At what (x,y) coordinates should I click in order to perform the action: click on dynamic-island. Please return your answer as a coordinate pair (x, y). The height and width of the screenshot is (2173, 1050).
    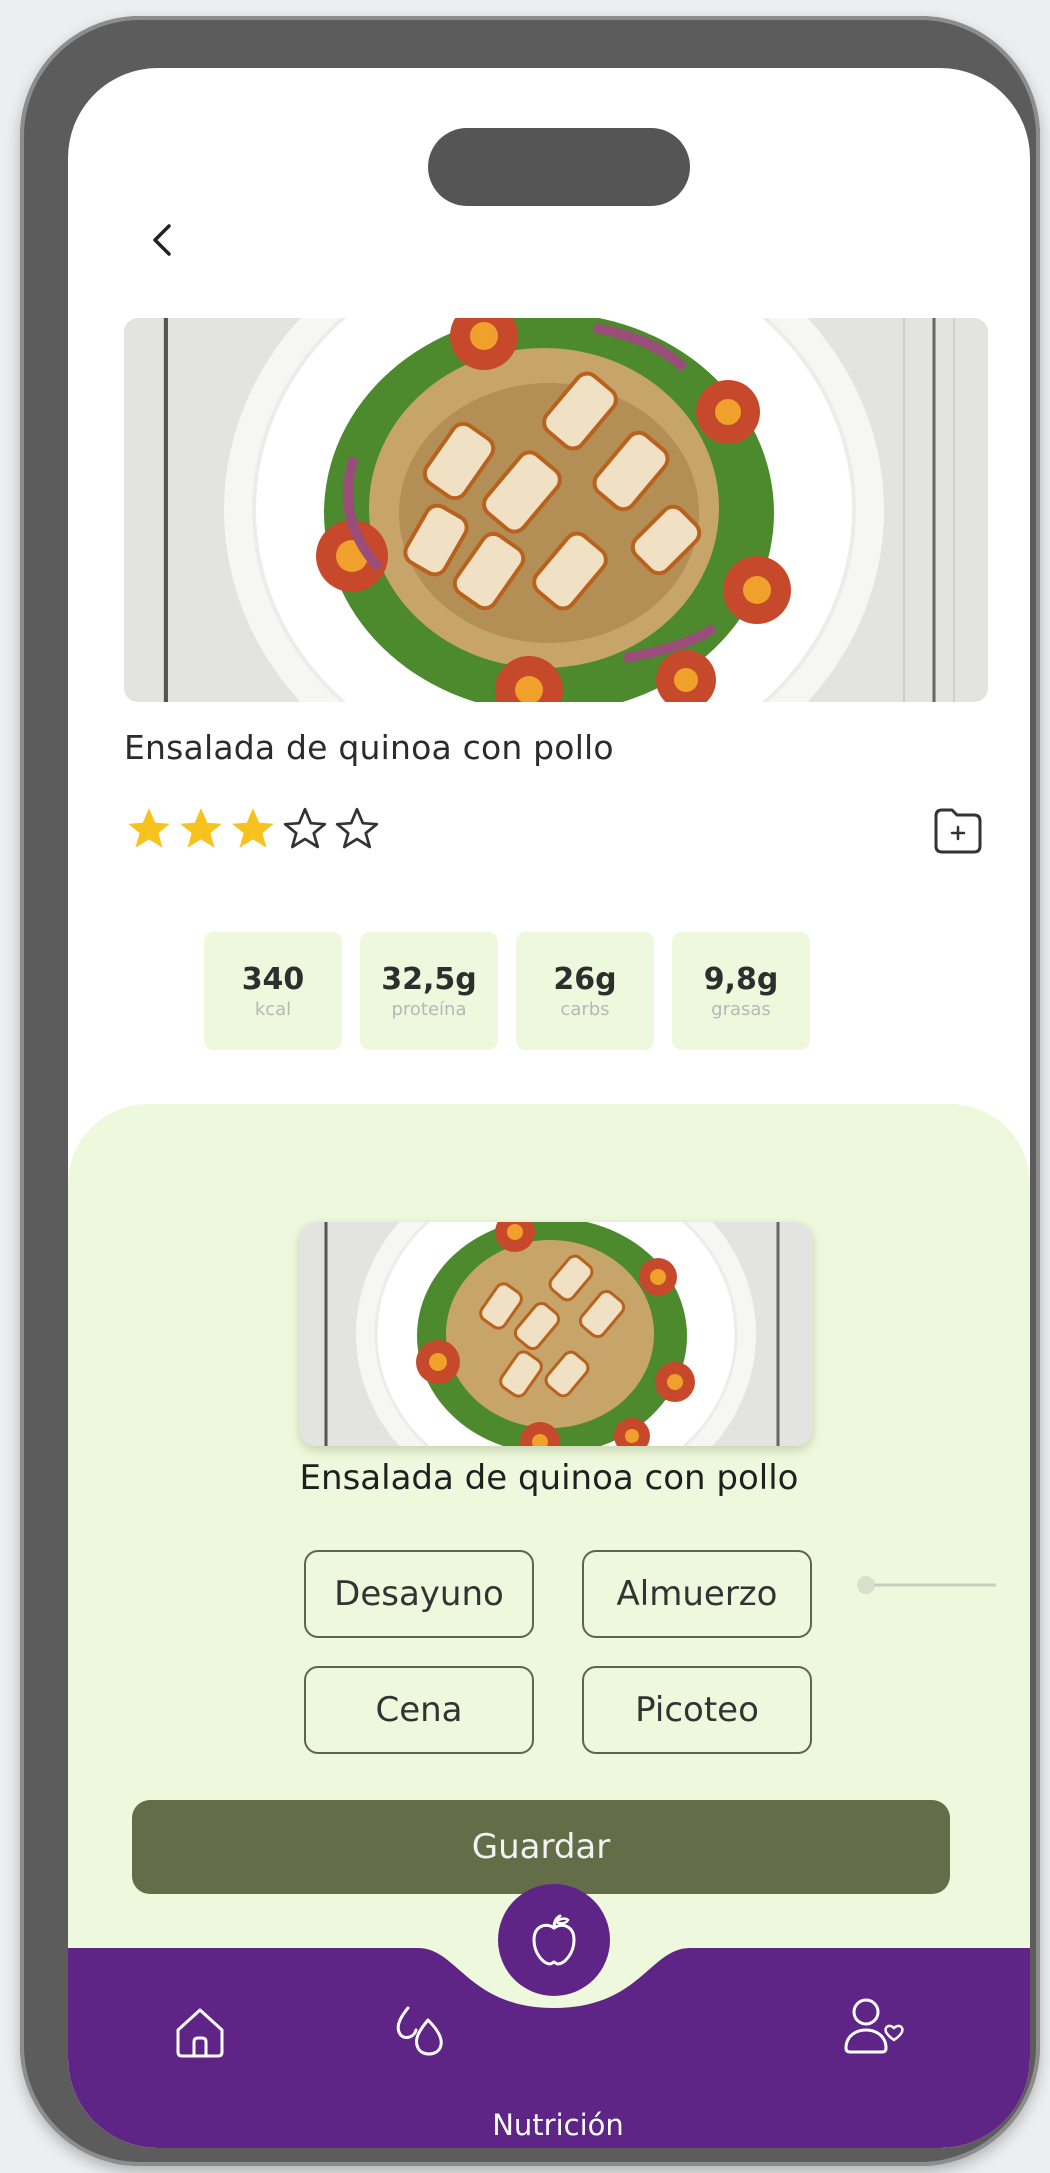
    Looking at the image, I should click on (559, 167).